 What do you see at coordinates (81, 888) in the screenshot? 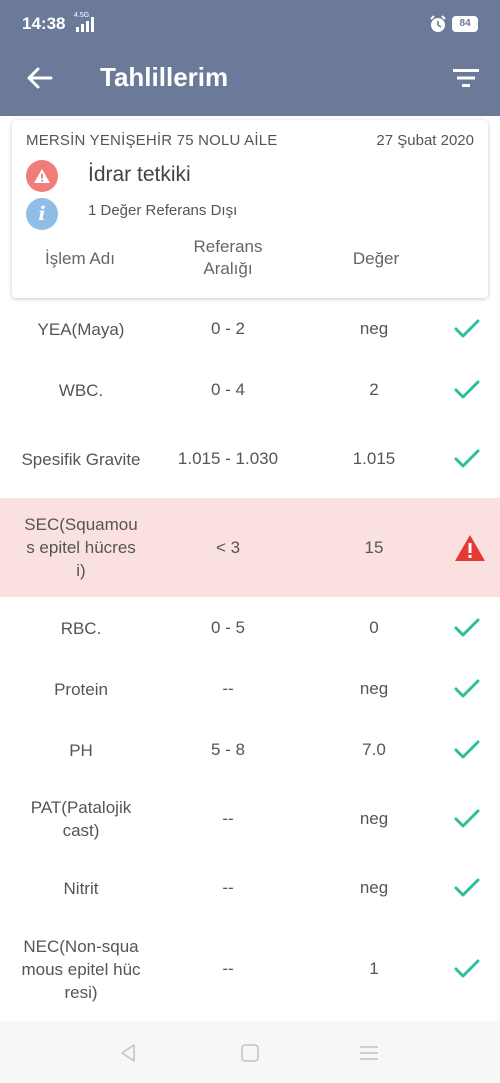
I see `row-name: Nitrit` at bounding box center [81, 888].